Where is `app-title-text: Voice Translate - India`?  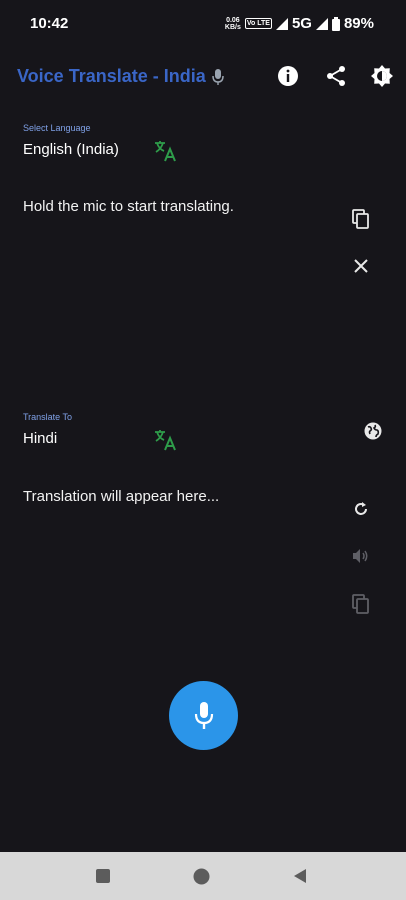
app-title-text: Voice Translate - India is located at coordinates (111, 76).